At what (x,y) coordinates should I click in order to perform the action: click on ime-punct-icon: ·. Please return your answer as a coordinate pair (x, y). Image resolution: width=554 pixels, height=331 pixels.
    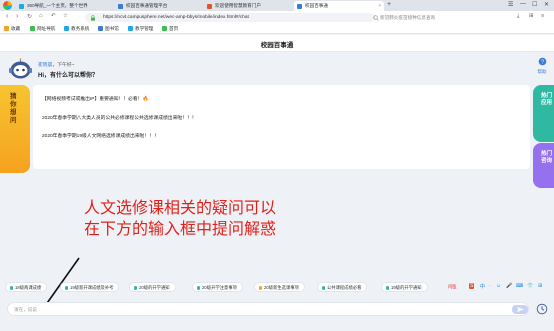
    Looking at the image, I should click on (490, 286).